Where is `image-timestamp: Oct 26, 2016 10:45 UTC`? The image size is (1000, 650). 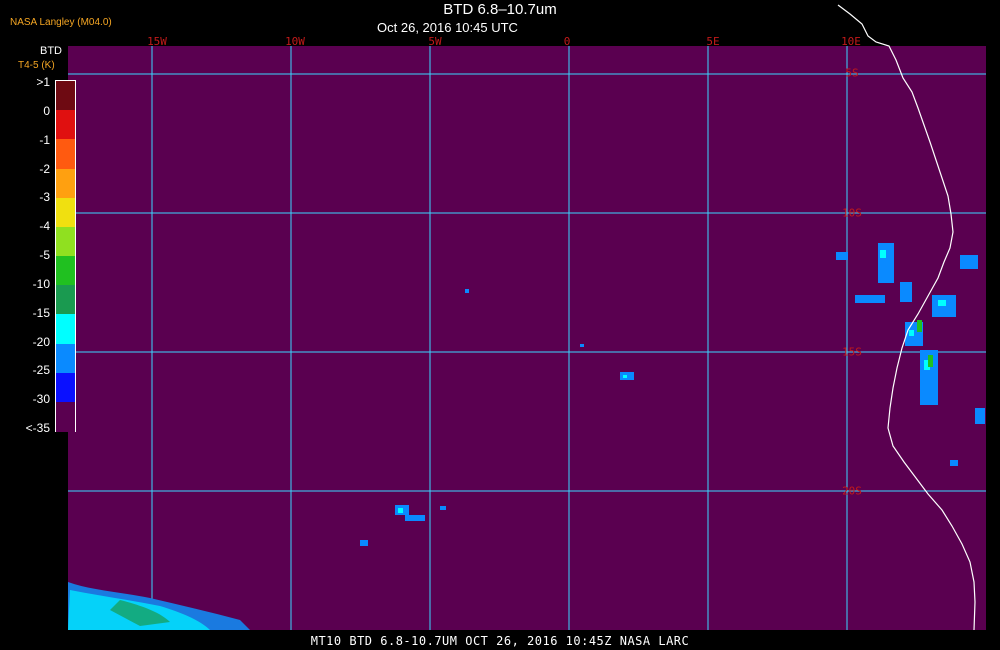
image-timestamp: Oct 26, 2016 10:45 UTC is located at coordinates (447, 27).